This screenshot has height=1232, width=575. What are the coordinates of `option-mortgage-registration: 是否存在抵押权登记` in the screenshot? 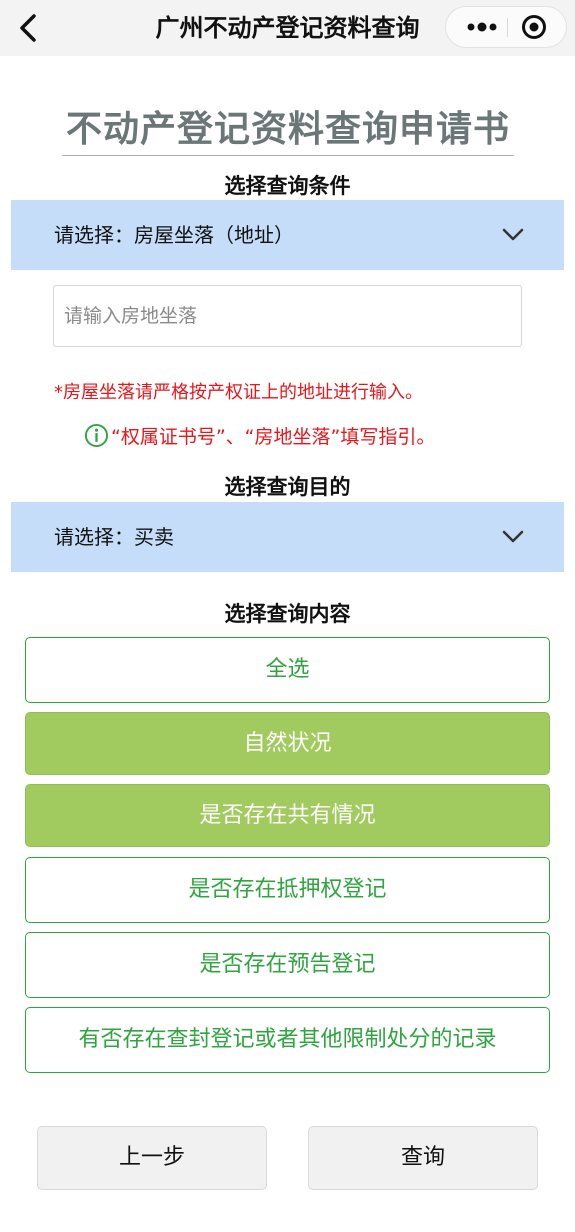 It's located at (287, 890).